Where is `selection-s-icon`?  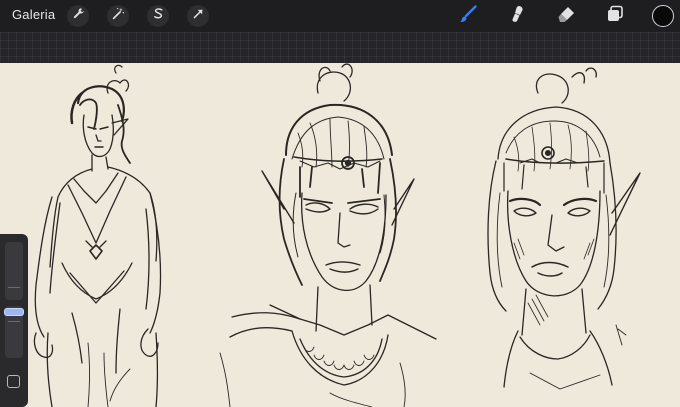
selection-s-icon is located at coordinates (158, 16).